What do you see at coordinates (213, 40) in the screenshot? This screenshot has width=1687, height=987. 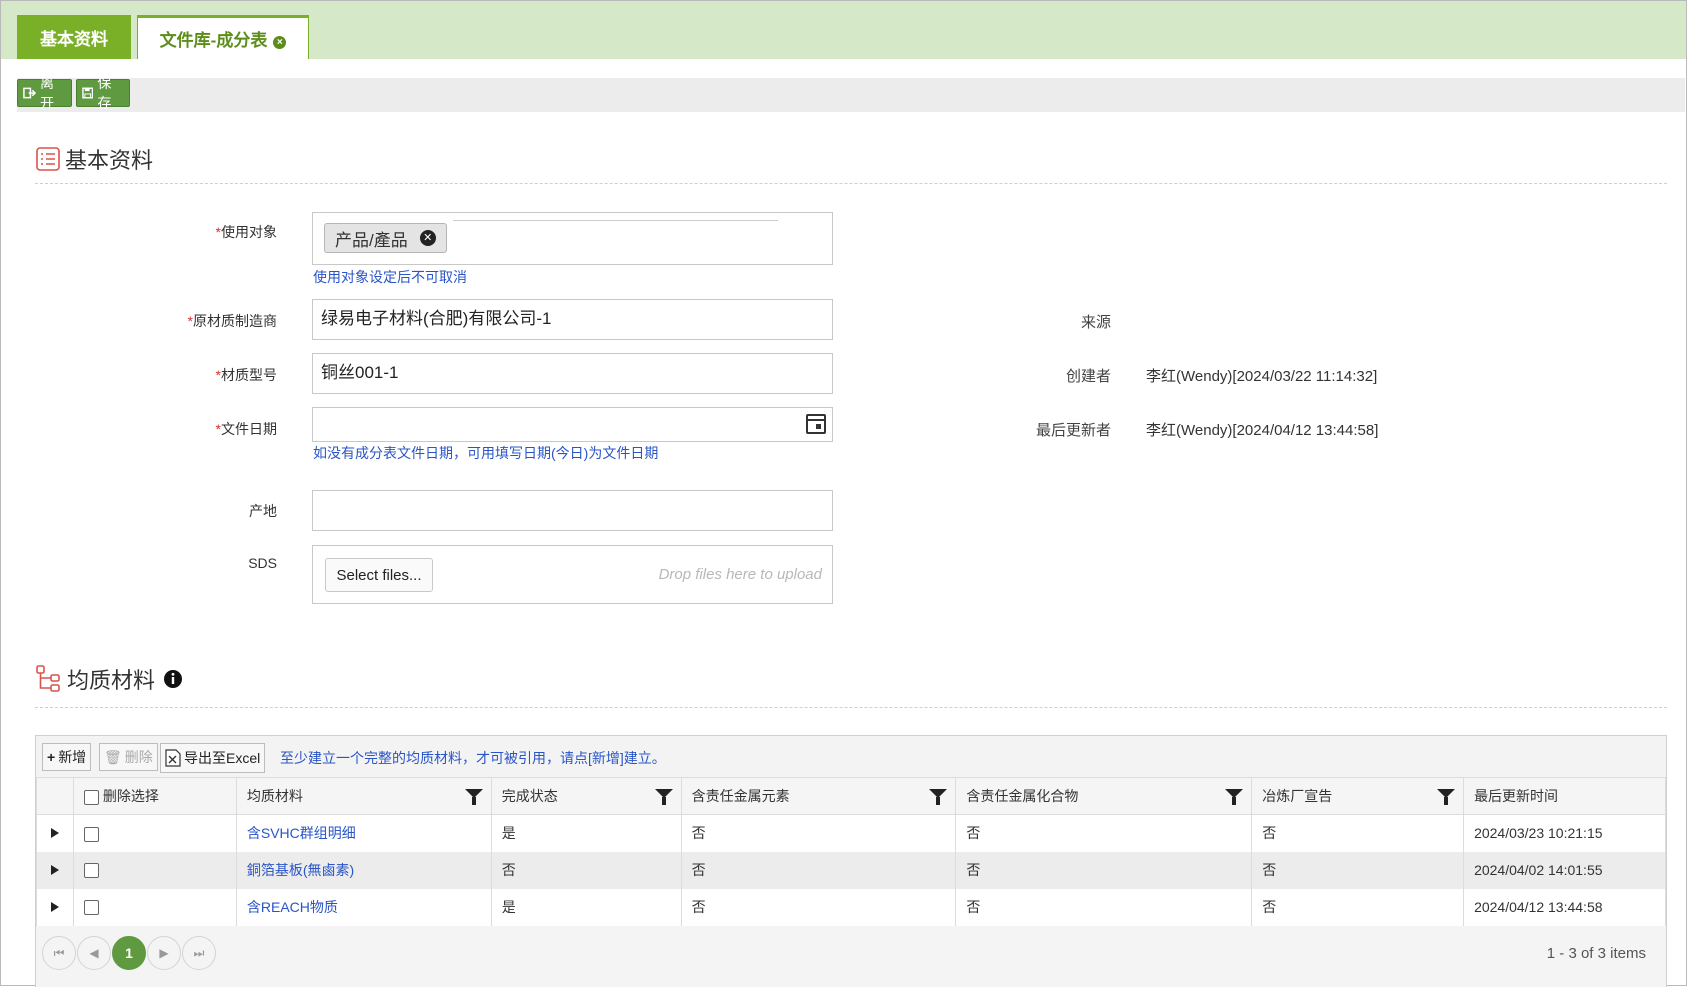 I see `tab-label: 文件库-成分表` at bounding box center [213, 40].